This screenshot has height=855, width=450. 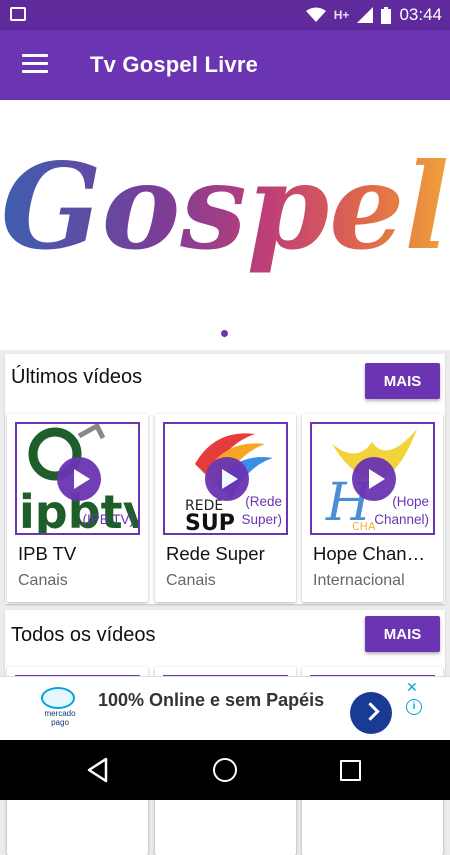 What do you see at coordinates (174, 64) in the screenshot?
I see `app-title: Tv Gospel Livre` at bounding box center [174, 64].